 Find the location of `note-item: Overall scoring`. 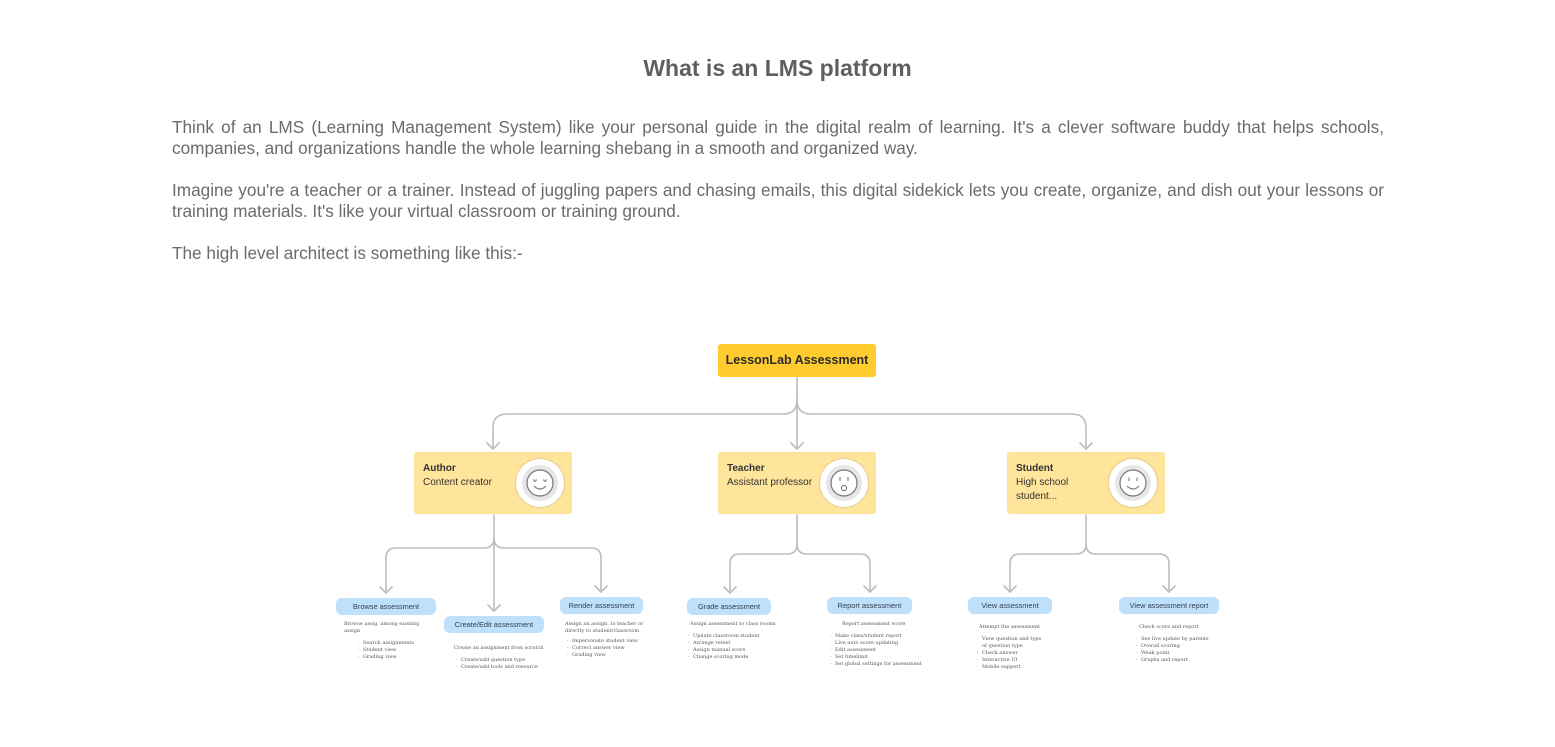

note-item: Overall scoring is located at coordinates (1177, 646).